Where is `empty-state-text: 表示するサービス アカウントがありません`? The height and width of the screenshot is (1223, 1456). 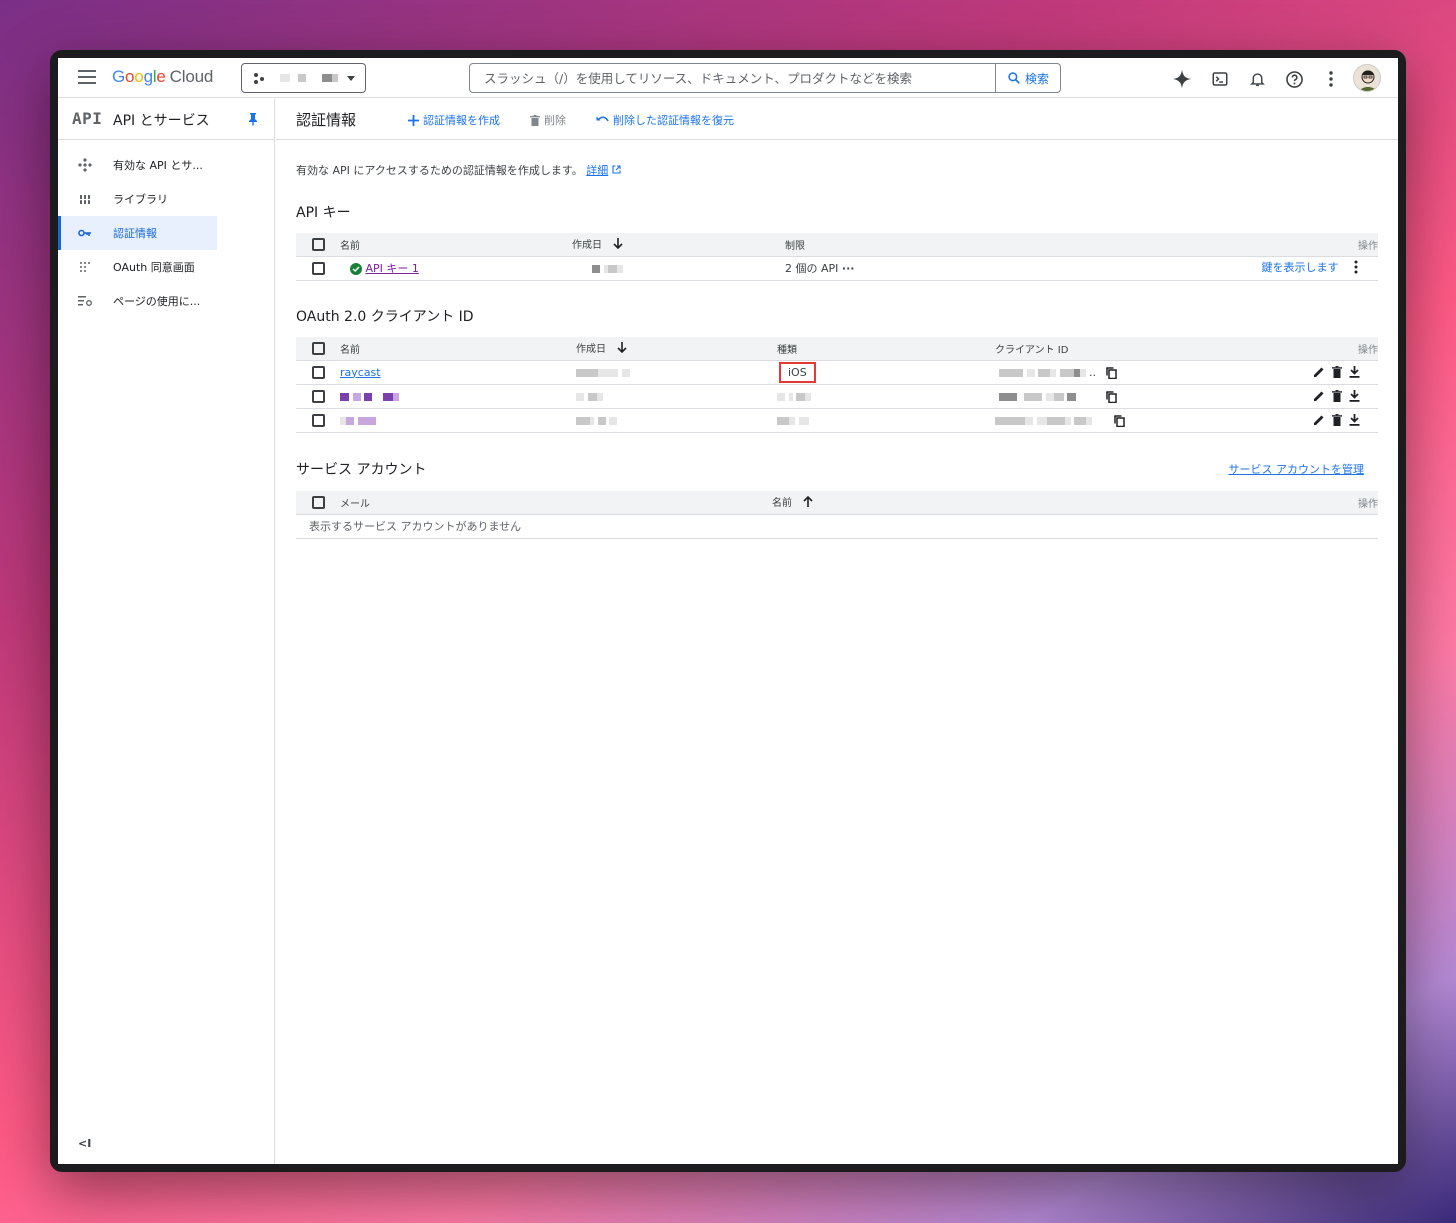 empty-state-text: 表示するサービス アカウントがありません is located at coordinates (837, 526).